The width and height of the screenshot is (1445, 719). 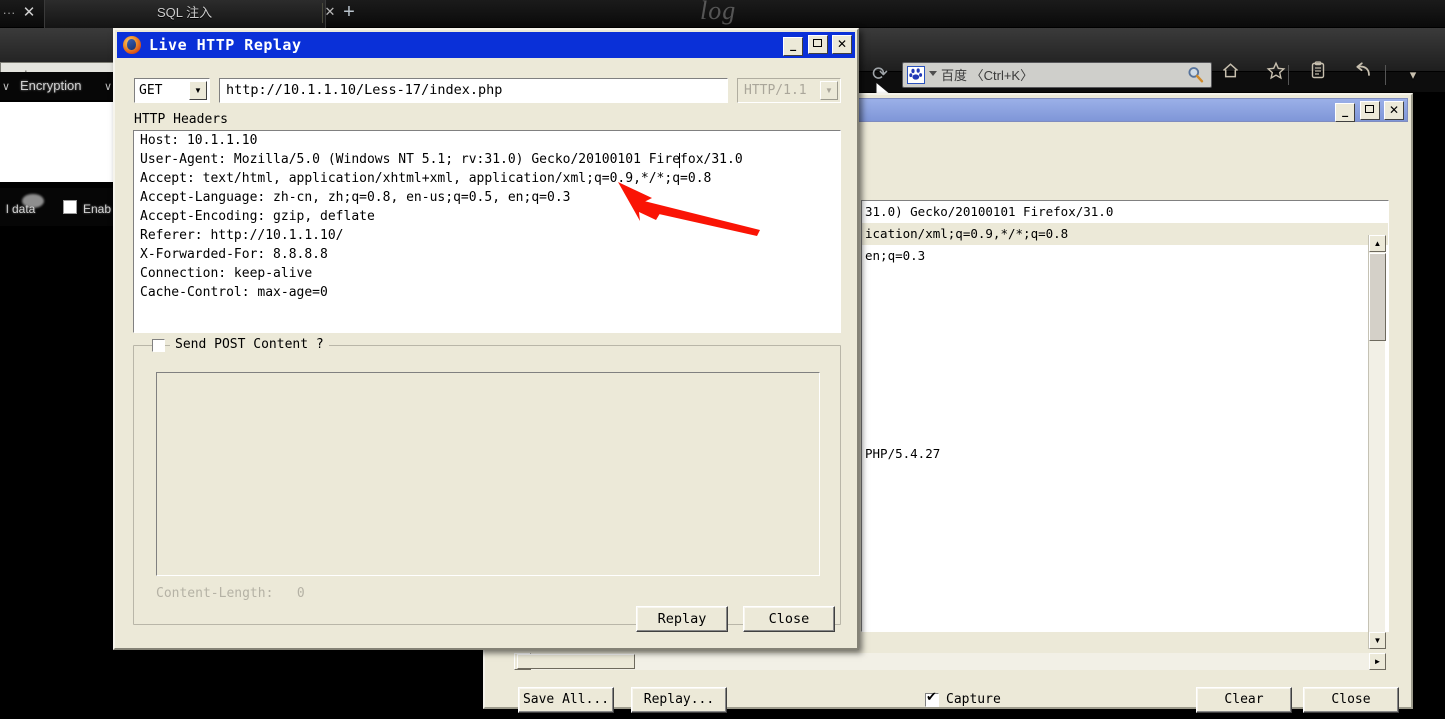 What do you see at coordinates (1276, 75) in the screenshot?
I see `bookmark-star-icon` at bounding box center [1276, 75].